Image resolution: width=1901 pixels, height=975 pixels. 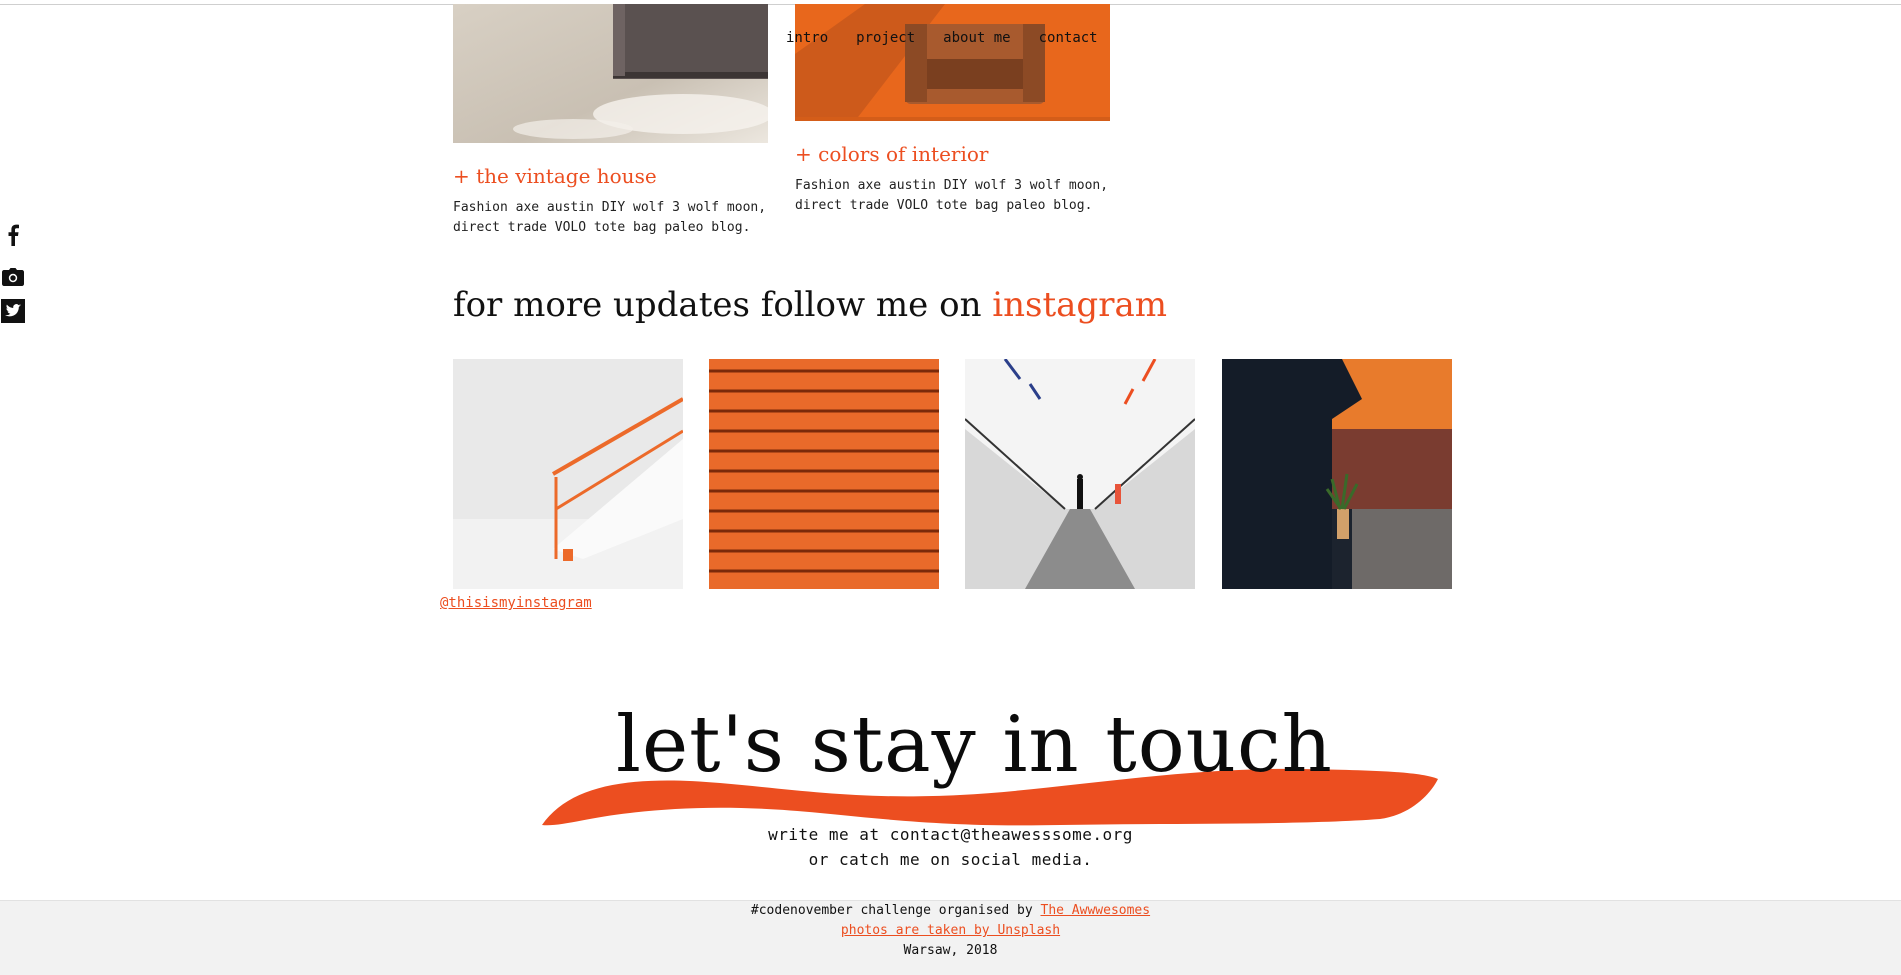 What do you see at coordinates (13, 235) in the screenshot?
I see `facebook-icon` at bounding box center [13, 235].